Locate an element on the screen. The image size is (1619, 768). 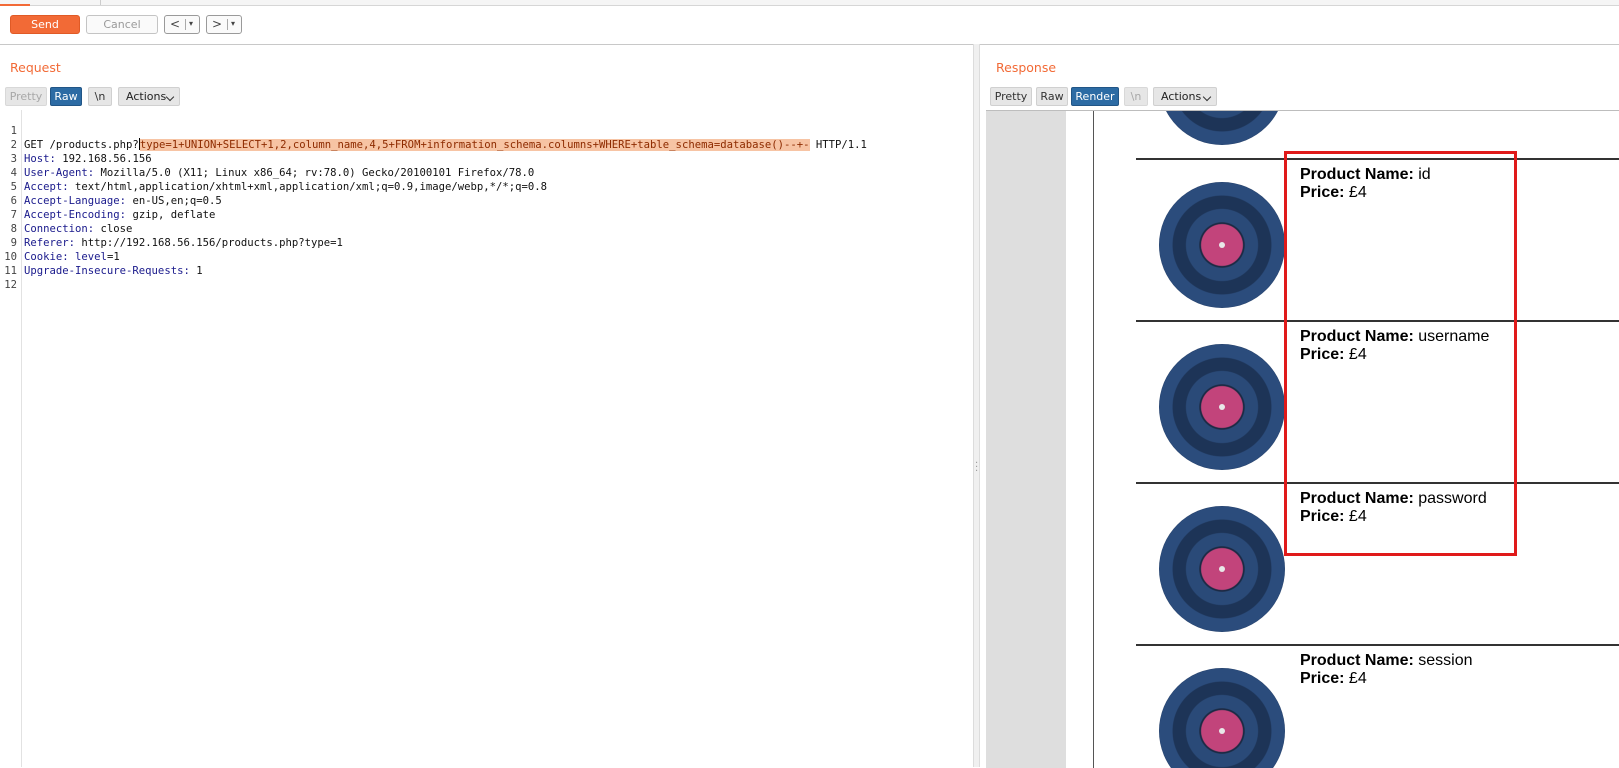
request-actions-button: Actions is located at coordinates (149, 96).